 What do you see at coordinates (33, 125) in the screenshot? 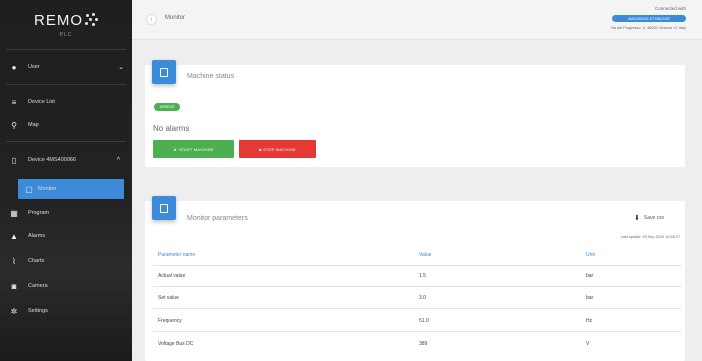
I see `sidebar-item-label: Map` at bounding box center [33, 125].